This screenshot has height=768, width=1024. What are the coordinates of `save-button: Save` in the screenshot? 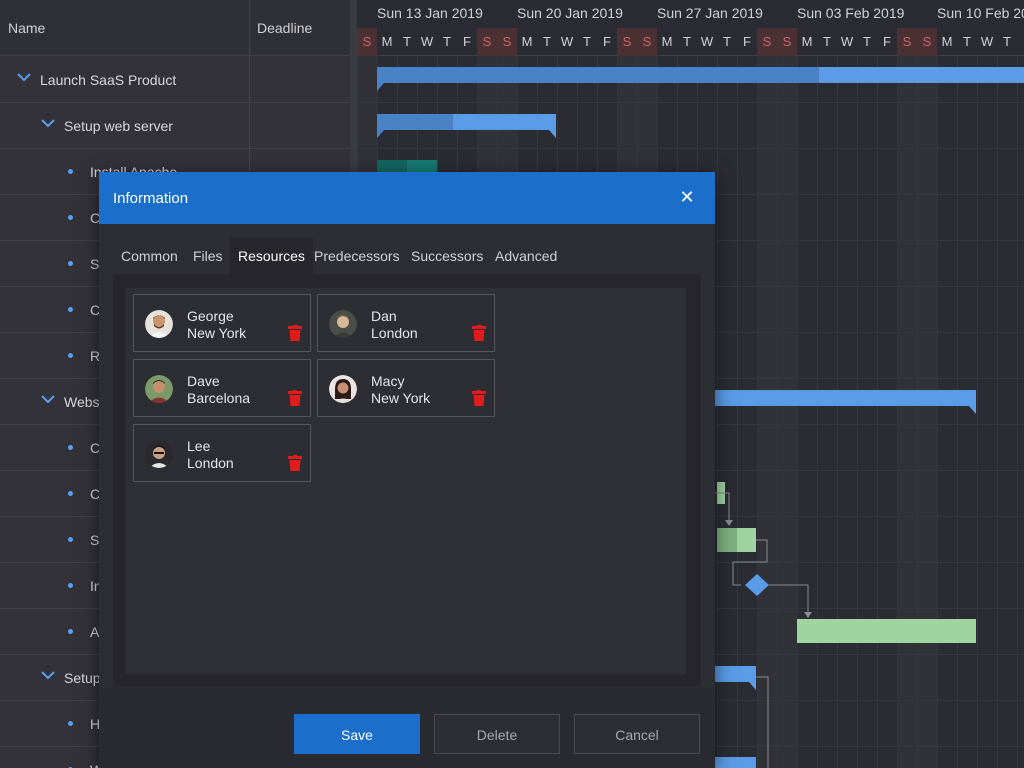 It's located at (357, 734).